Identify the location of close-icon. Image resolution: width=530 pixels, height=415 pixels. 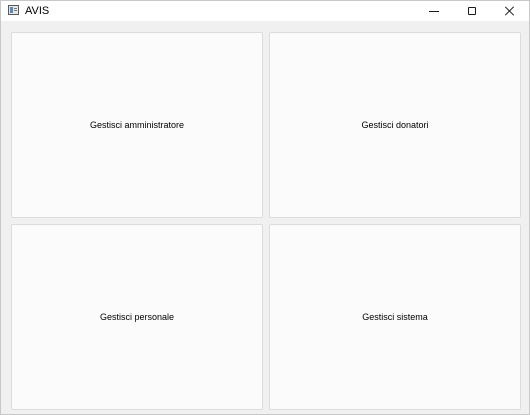
(510, 11).